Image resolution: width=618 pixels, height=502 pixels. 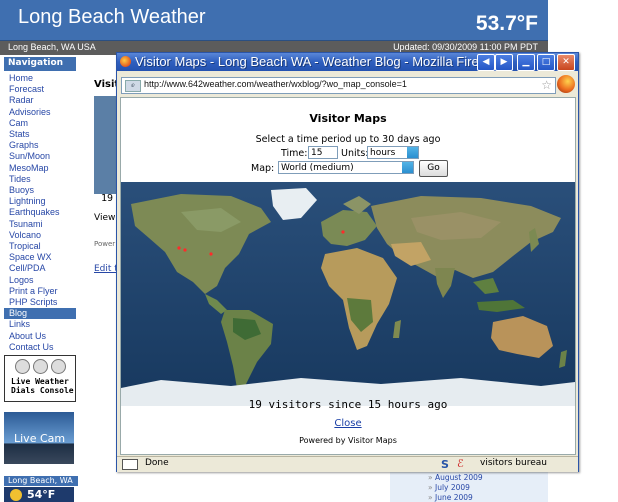 What do you see at coordinates (348, 139) in the screenshot?
I see `time-period-instructions: Select a time period up to 30 days ago` at bounding box center [348, 139].